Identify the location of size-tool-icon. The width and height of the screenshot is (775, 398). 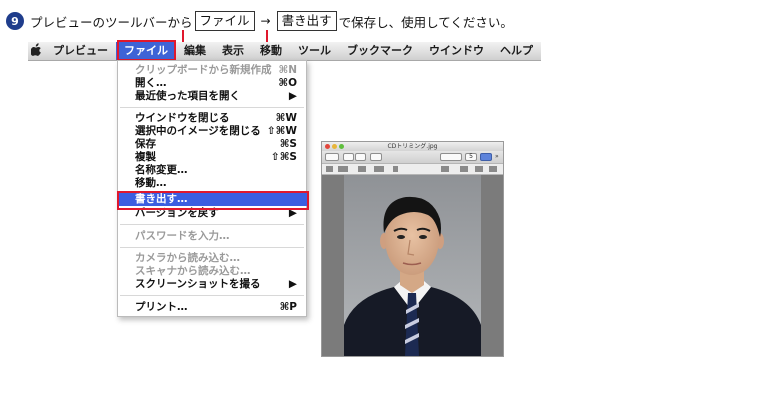
(493, 169).